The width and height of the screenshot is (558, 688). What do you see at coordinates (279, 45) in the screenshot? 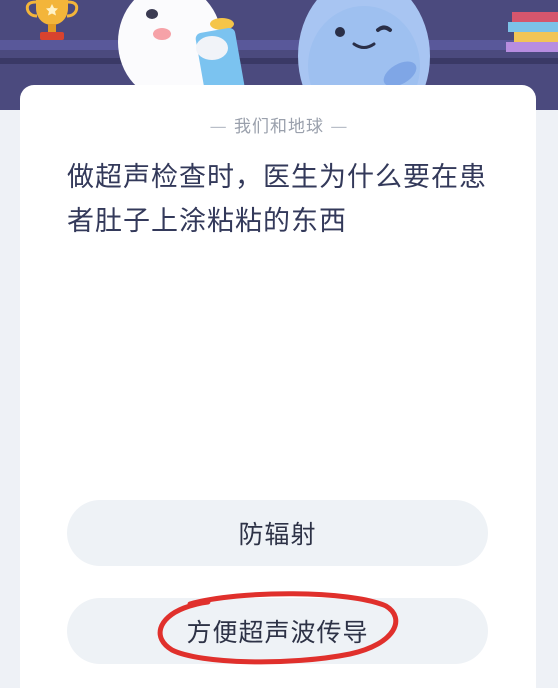
I see `shelf-top` at bounding box center [279, 45].